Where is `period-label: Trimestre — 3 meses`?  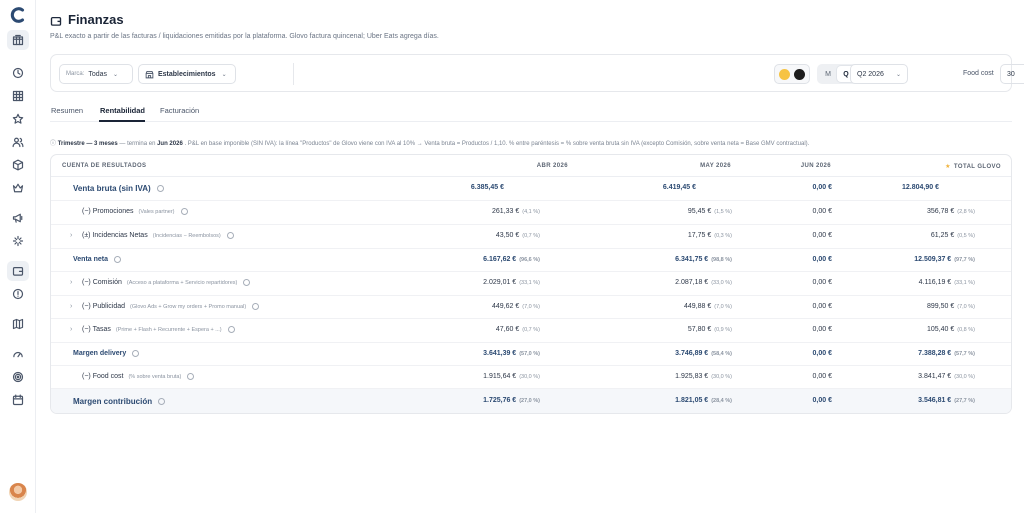
period-label: Trimestre — 3 meses is located at coordinates (87, 144).